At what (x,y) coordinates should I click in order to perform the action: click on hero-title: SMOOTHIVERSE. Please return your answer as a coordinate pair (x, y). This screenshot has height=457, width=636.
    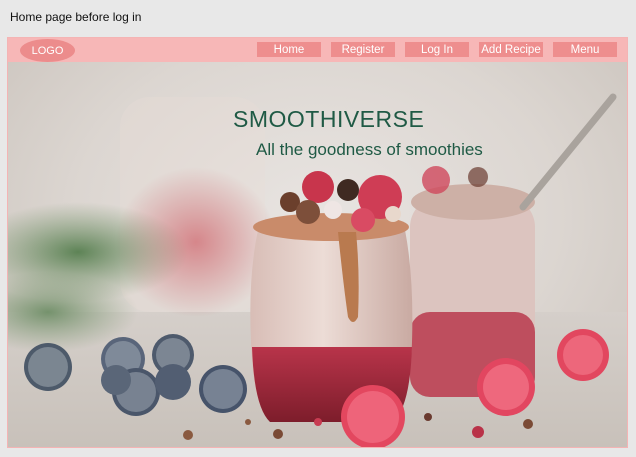
    Looking at the image, I should click on (329, 119).